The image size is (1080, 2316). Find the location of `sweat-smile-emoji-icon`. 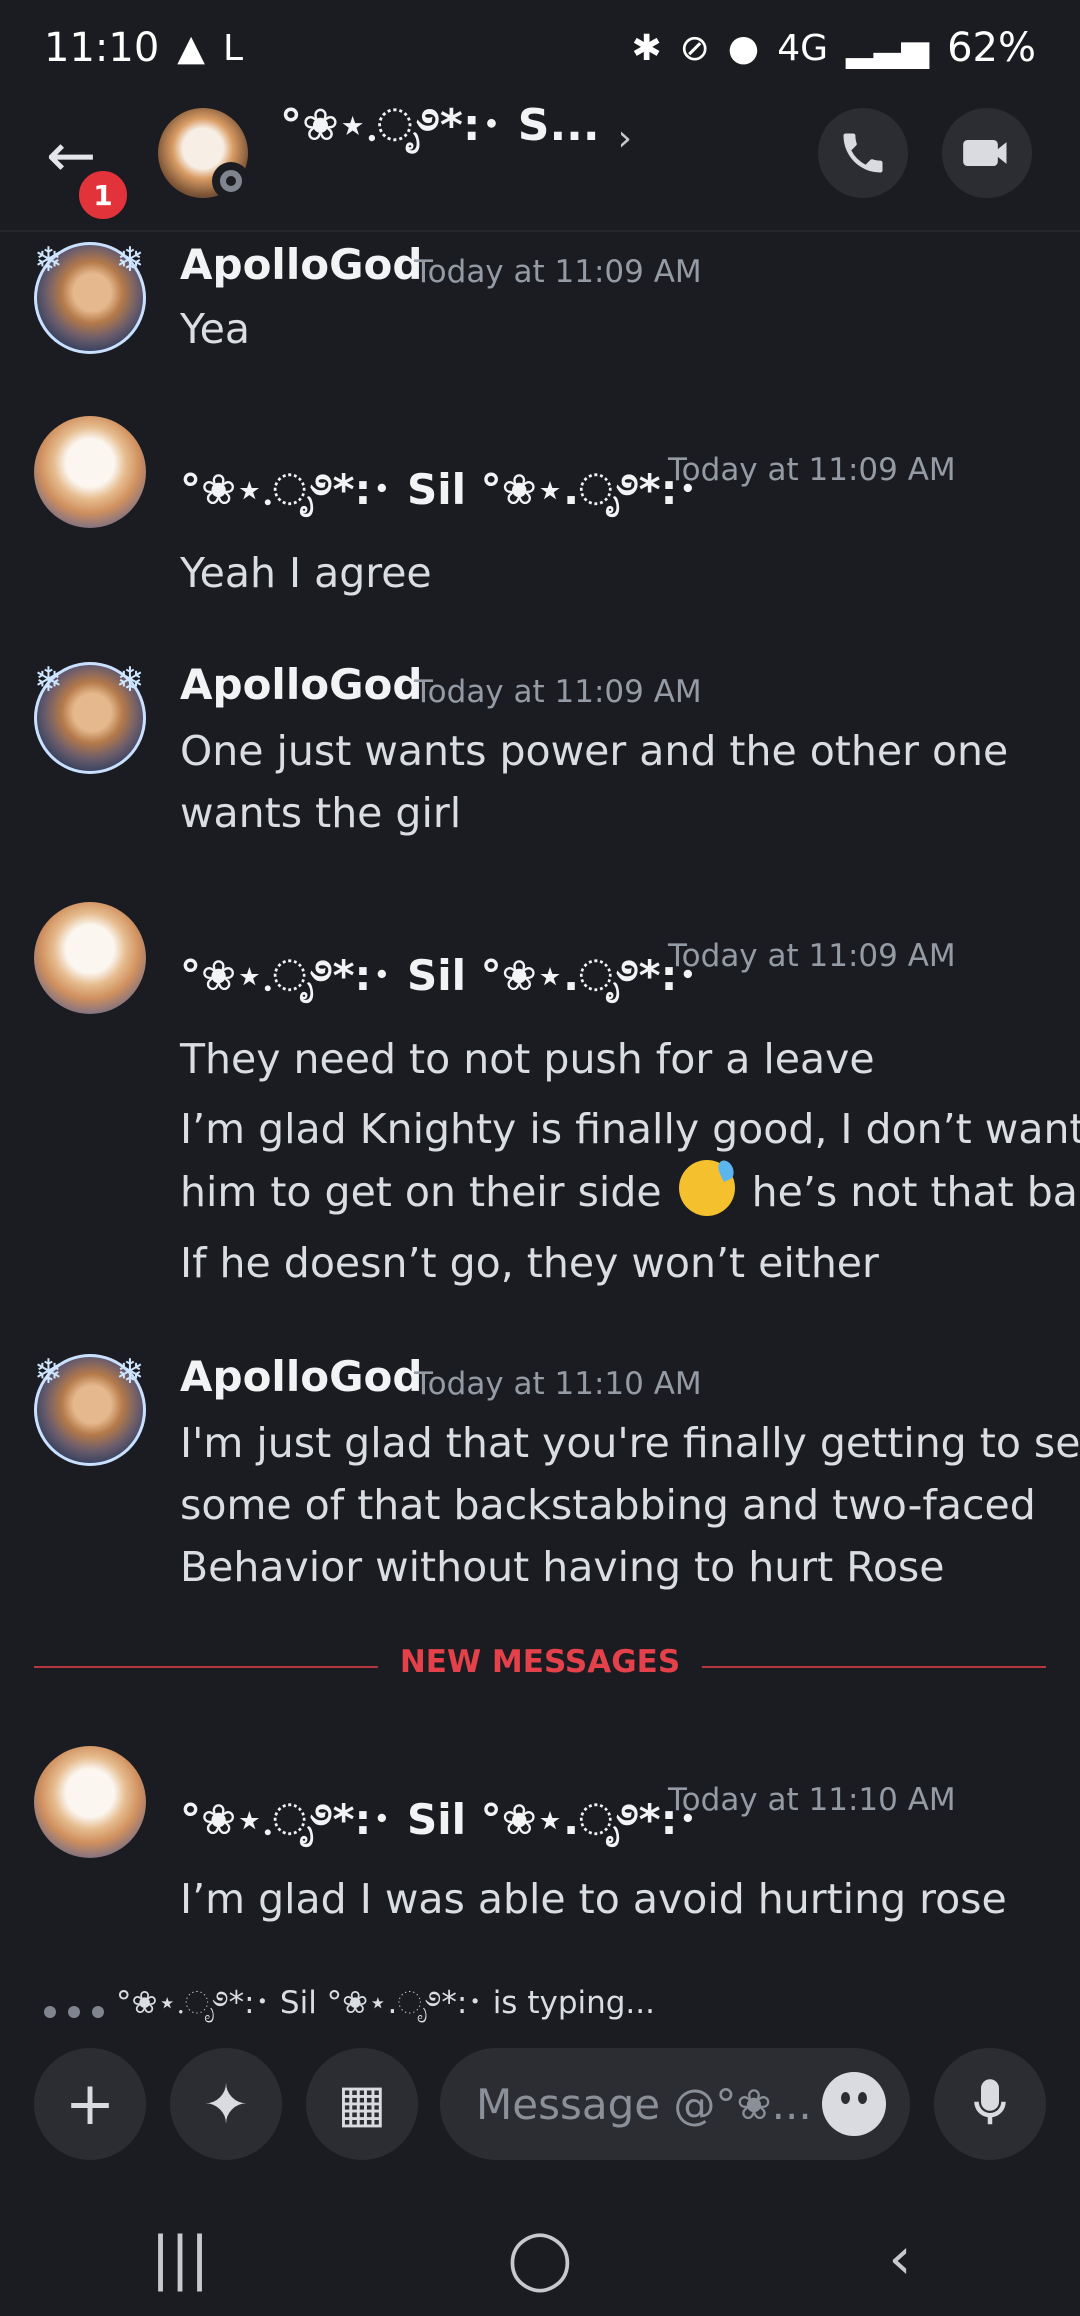

sweat-smile-emoji-icon is located at coordinates (706, 1188).